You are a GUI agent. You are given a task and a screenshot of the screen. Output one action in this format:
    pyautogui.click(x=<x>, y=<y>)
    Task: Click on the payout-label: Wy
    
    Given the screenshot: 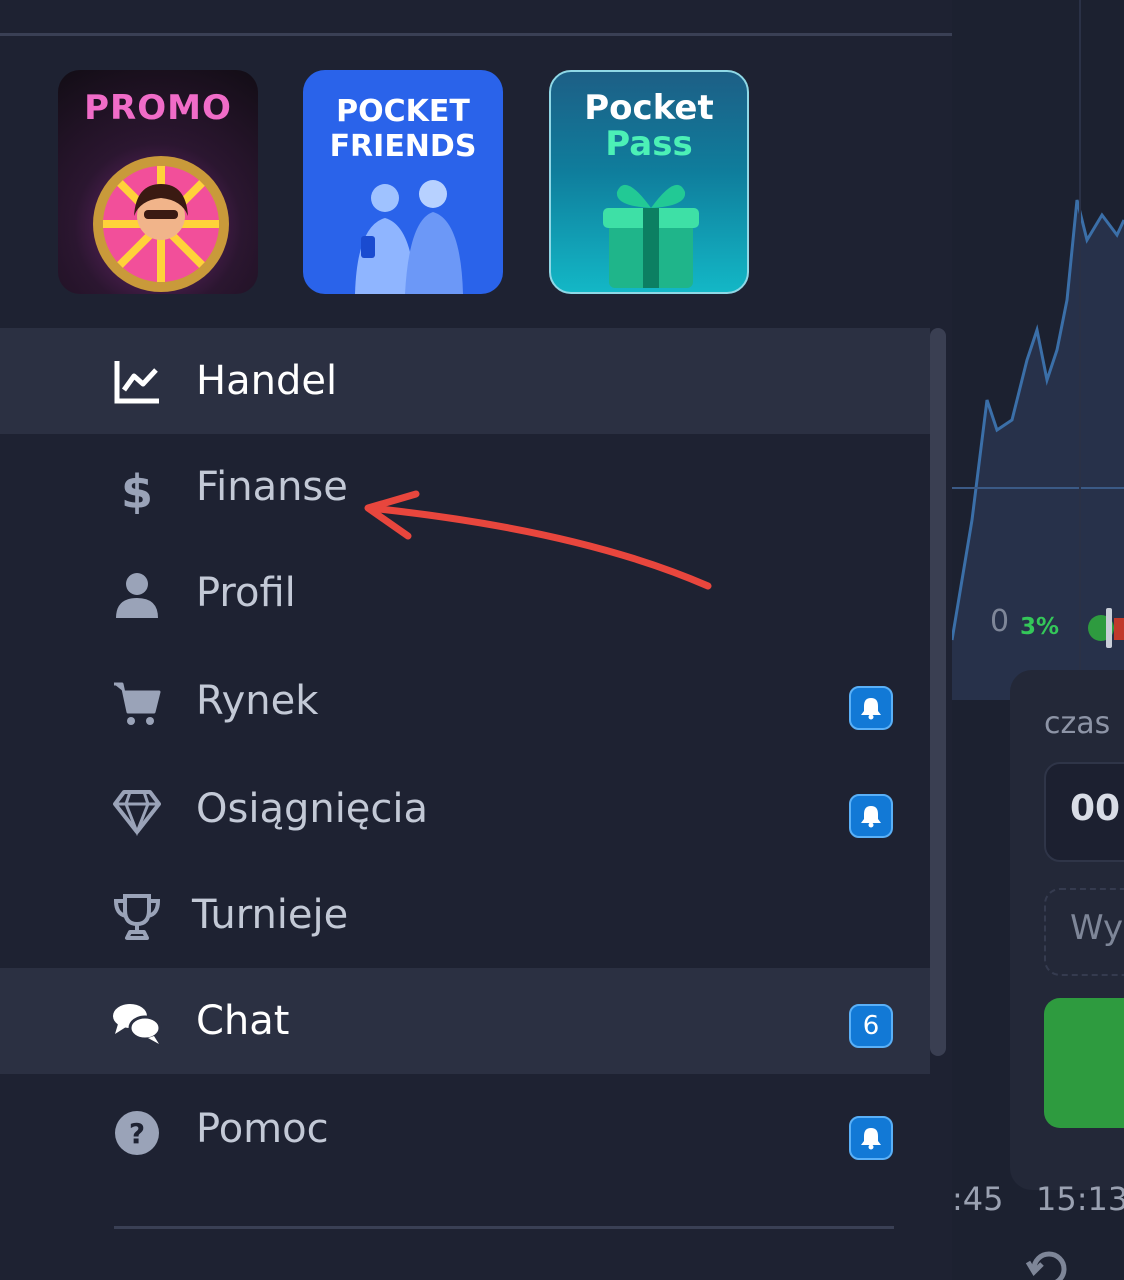 What is the action you would take?
    pyautogui.click(x=1097, y=928)
    